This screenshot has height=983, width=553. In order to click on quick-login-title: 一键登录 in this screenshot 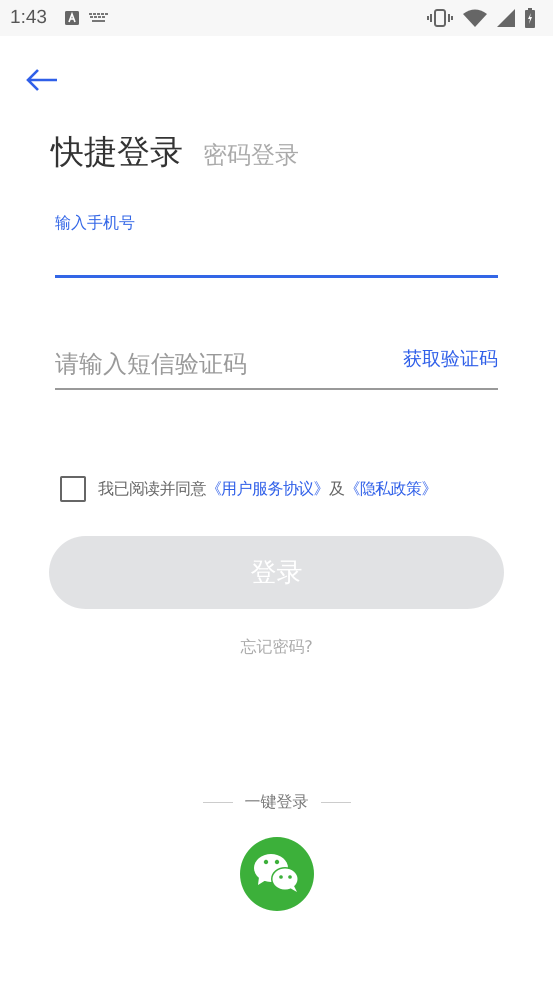, I will do `click(276, 802)`.